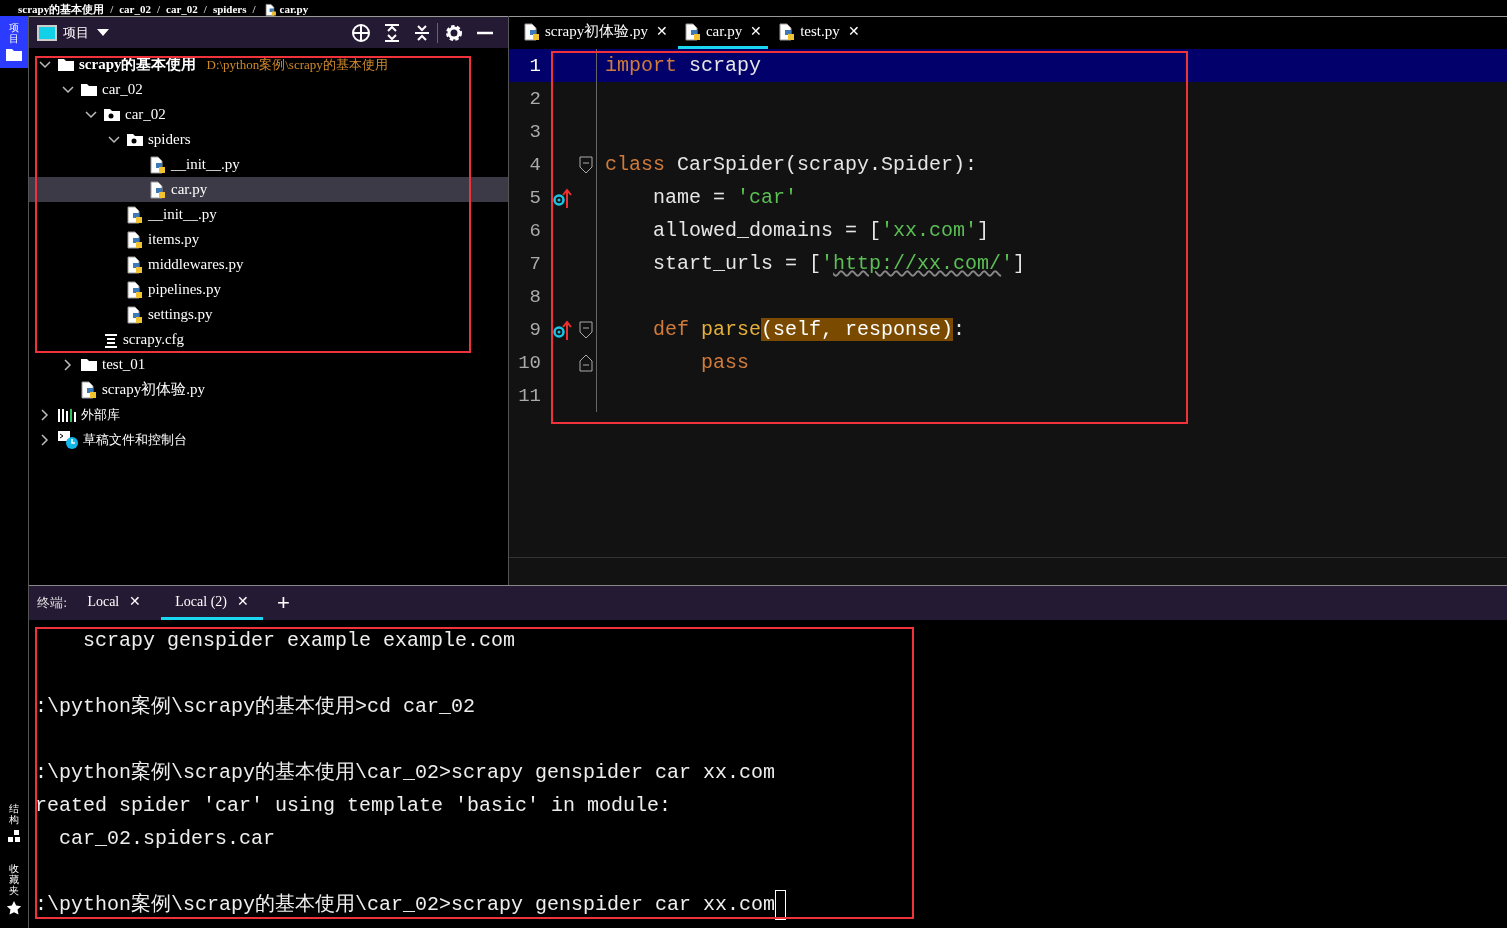 The height and width of the screenshot is (928, 1507). I want to click on breadcrumb-item: spiders, so click(229, 8).